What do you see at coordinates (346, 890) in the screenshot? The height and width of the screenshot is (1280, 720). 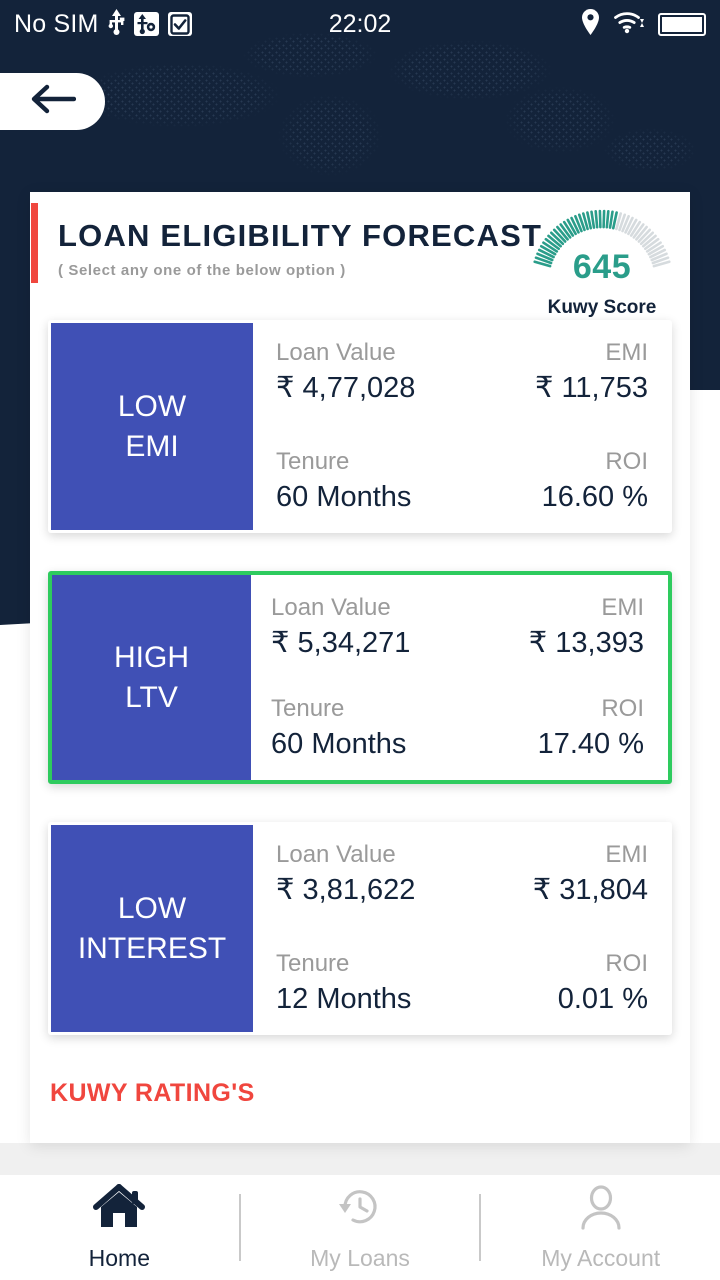 I see `loan-value-amount: ₹ 3,81,622` at bounding box center [346, 890].